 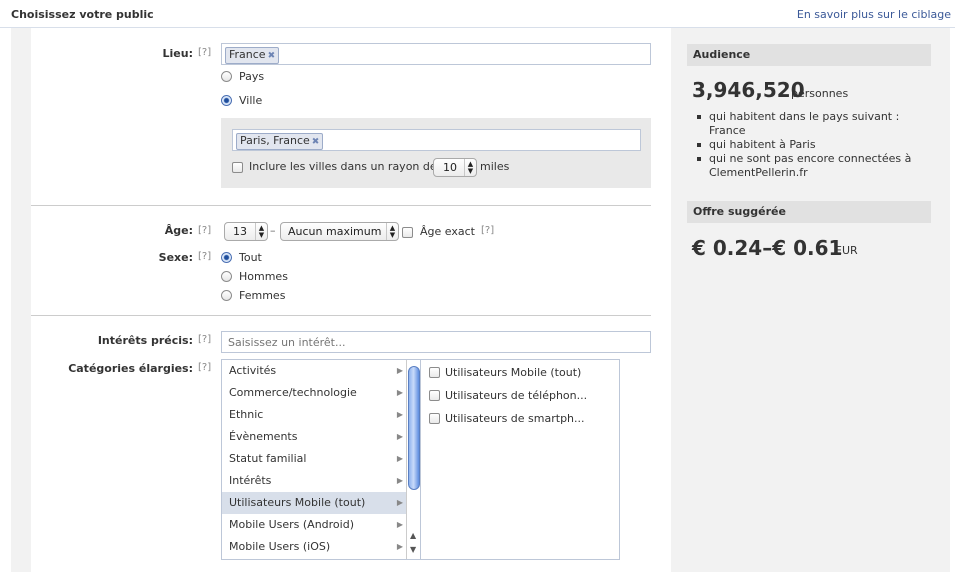 I want to click on bid-currency: EUR, so click(x=846, y=250).